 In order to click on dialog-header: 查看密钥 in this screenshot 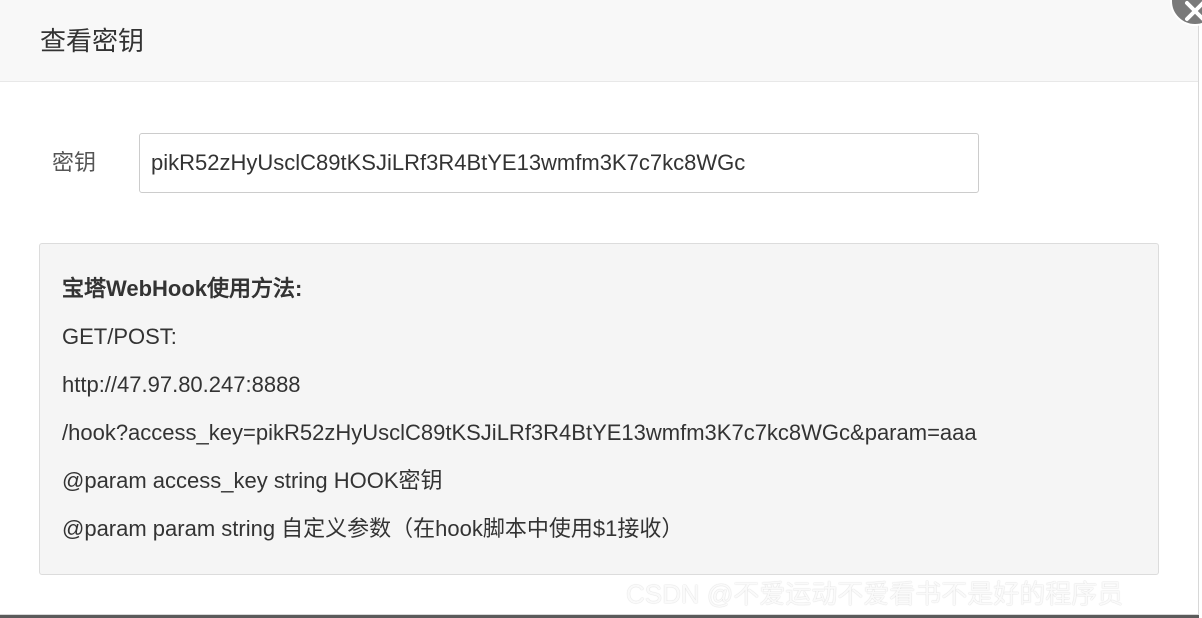, I will do `click(599, 41)`.